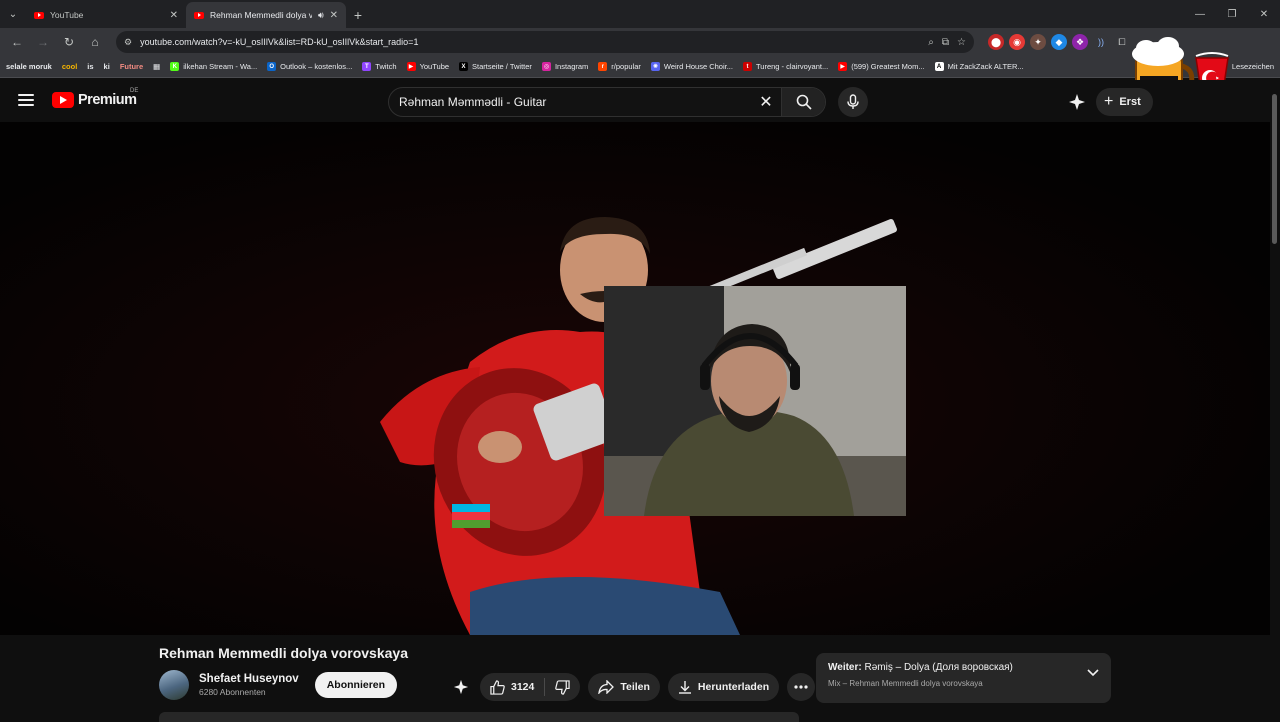  Describe the element at coordinates (1275, 400) in the screenshot. I see `page-scrollbar` at that location.